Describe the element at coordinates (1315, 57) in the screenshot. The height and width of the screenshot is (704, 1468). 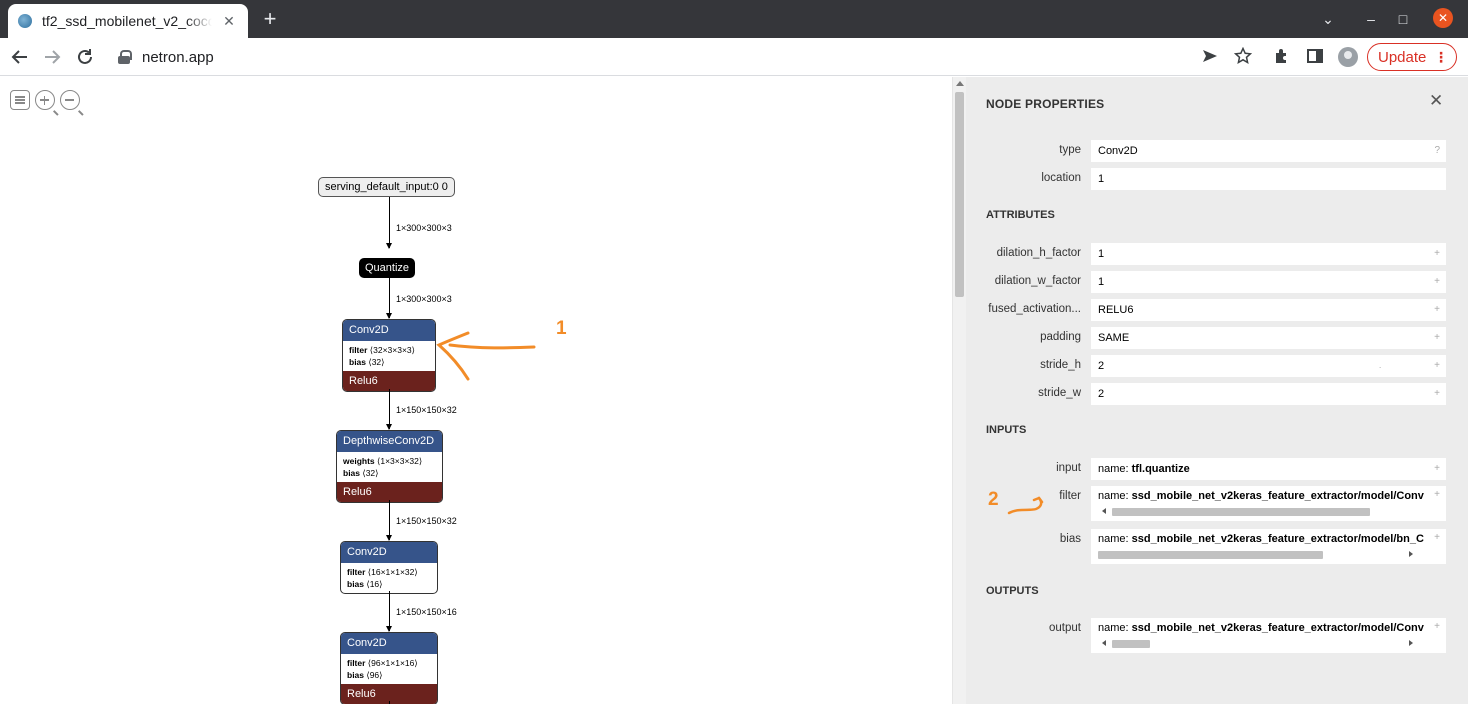
I see `side-panel-icon` at that location.